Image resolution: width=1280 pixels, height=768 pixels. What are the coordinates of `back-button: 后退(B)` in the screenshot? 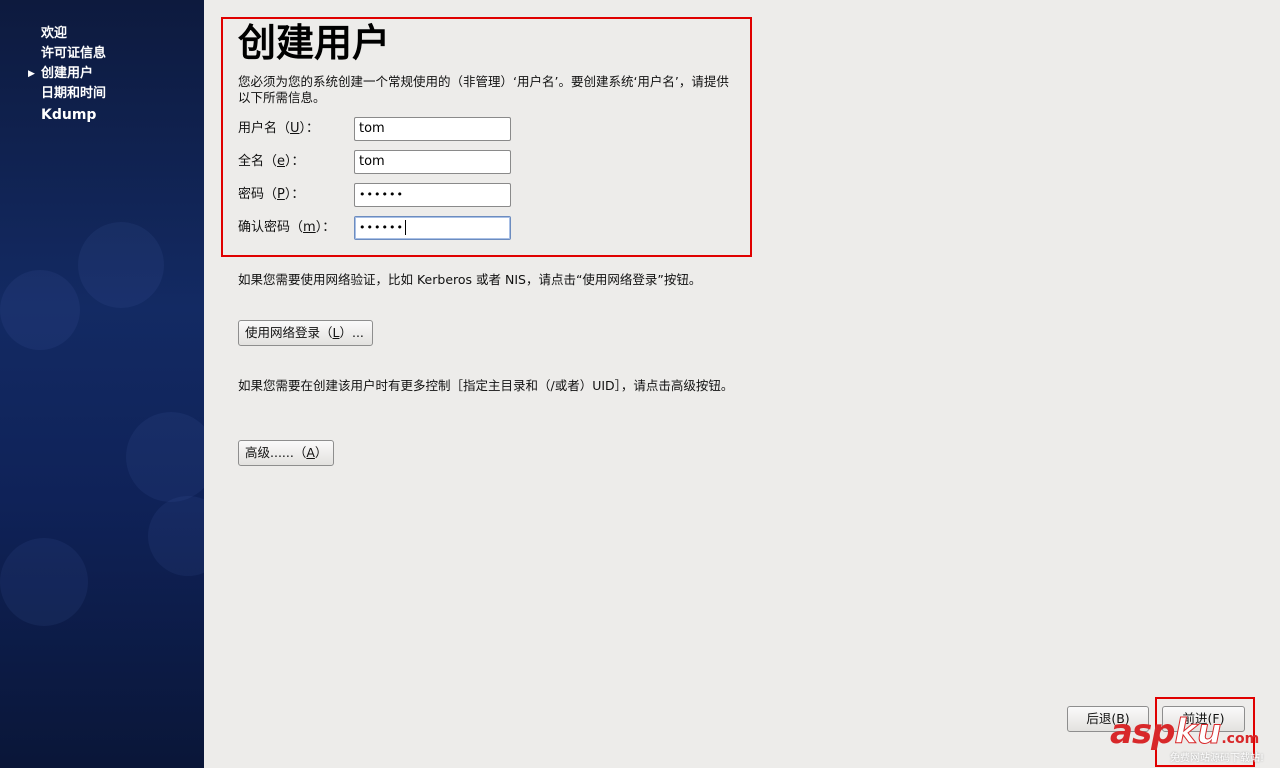 It's located at (1108, 719).